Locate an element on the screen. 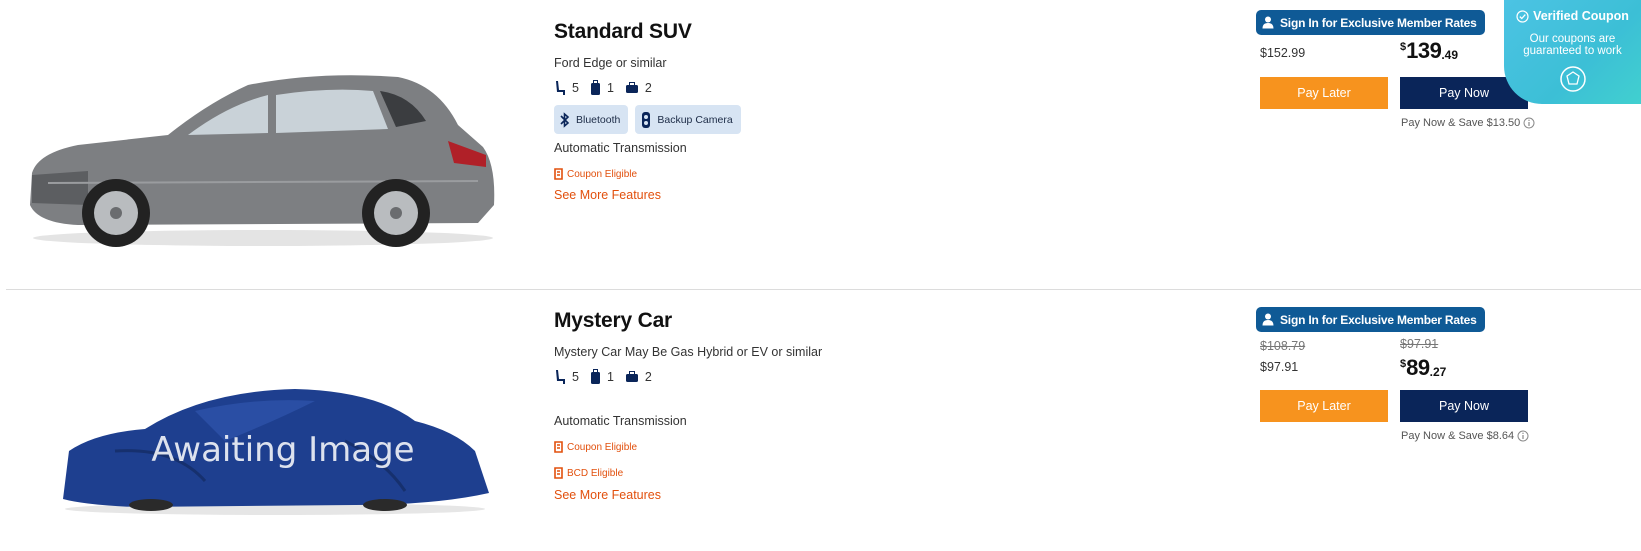 This screenshot has height=551, width=1641. check-circle-icon is located at coordinates (1522, 16).